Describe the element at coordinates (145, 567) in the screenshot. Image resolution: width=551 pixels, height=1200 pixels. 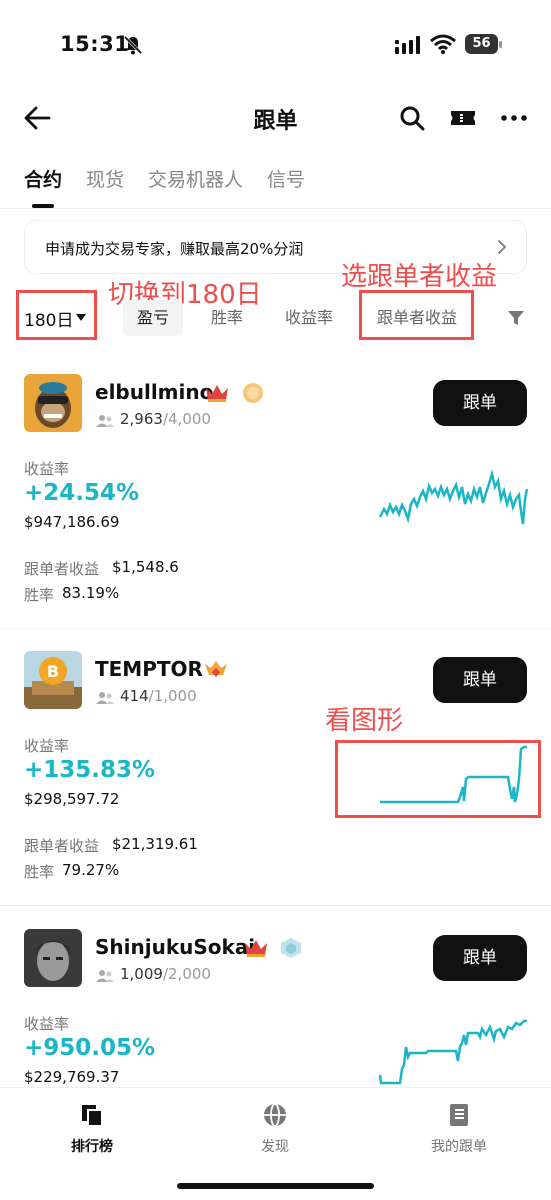
I see `follower-pnl-value: $1,548.6` at that location.